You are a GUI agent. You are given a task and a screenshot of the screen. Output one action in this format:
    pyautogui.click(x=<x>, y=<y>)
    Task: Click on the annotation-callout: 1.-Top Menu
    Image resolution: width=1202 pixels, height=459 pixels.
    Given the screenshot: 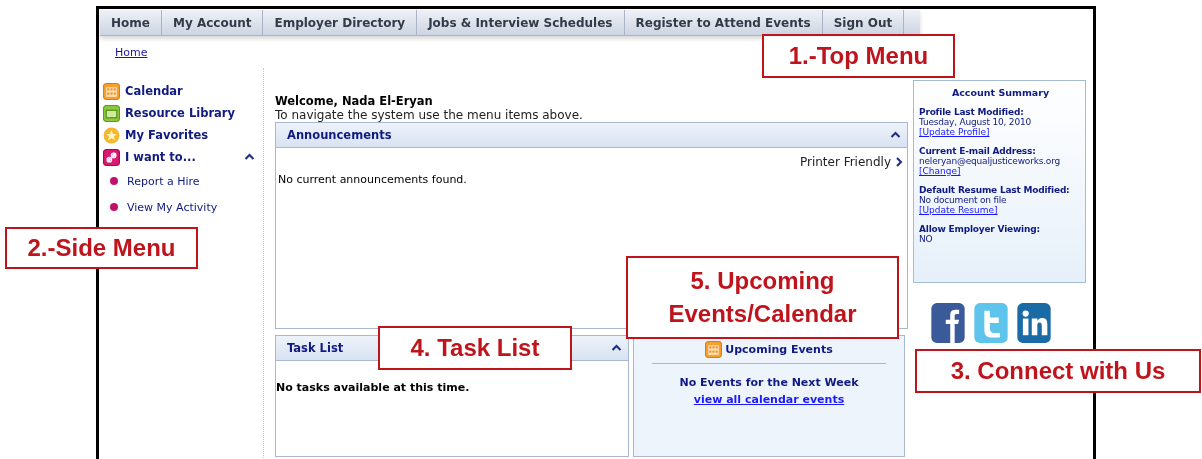 What is the action you would take?
    pyautogui.click(x=858, y=56)
    